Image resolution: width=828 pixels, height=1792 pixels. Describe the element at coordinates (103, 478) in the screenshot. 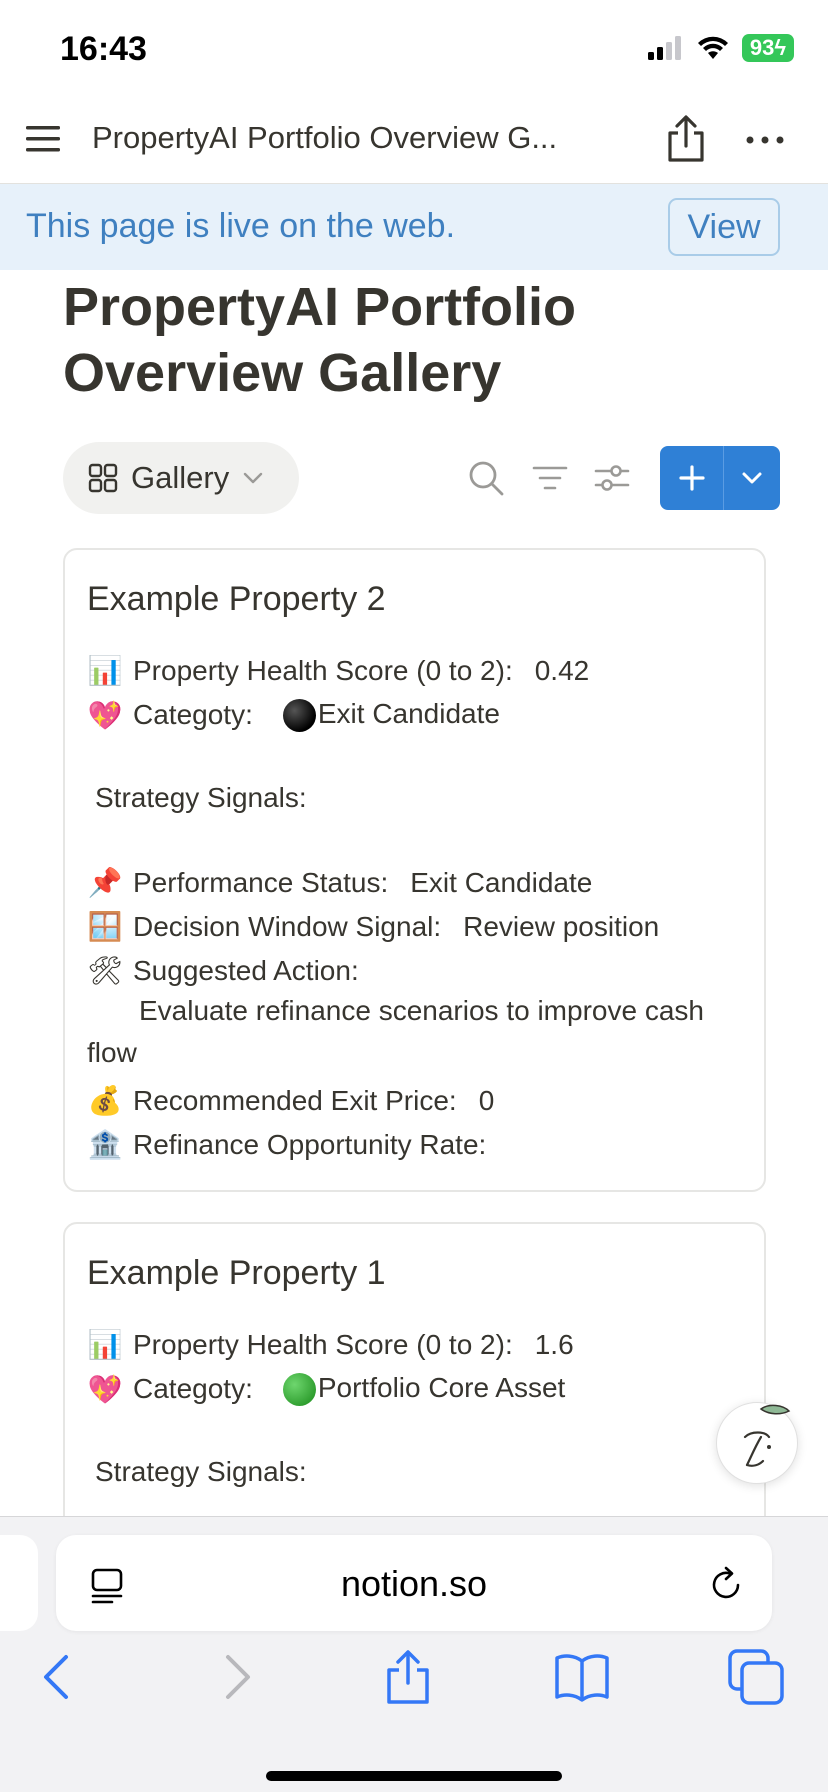

I see `gallery-grid-icon` at that location.